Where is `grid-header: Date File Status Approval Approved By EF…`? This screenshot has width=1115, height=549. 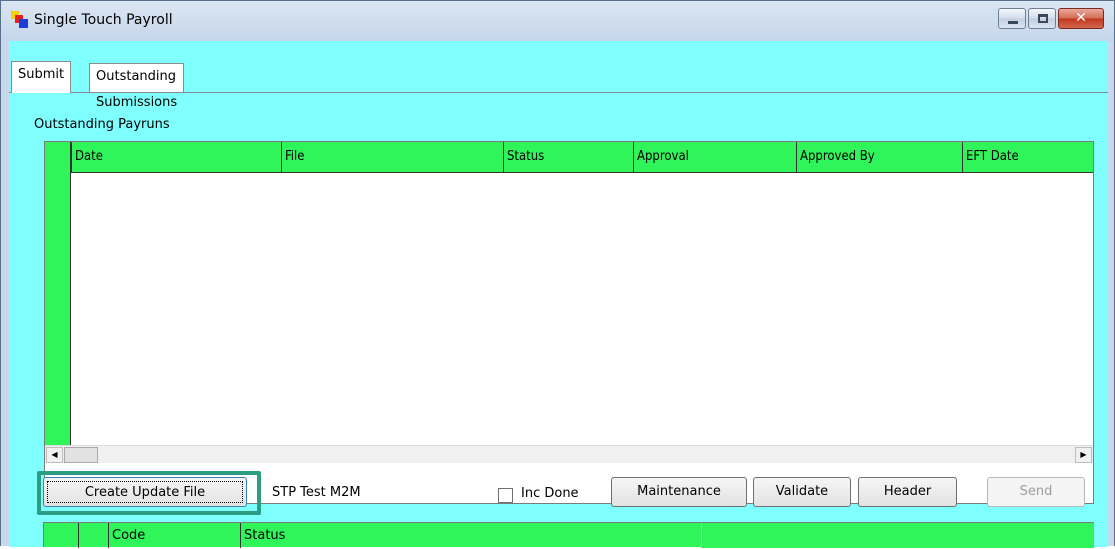
grid-header: Date File Status Approval Approved By EF… is located at coordinates (582, 157).